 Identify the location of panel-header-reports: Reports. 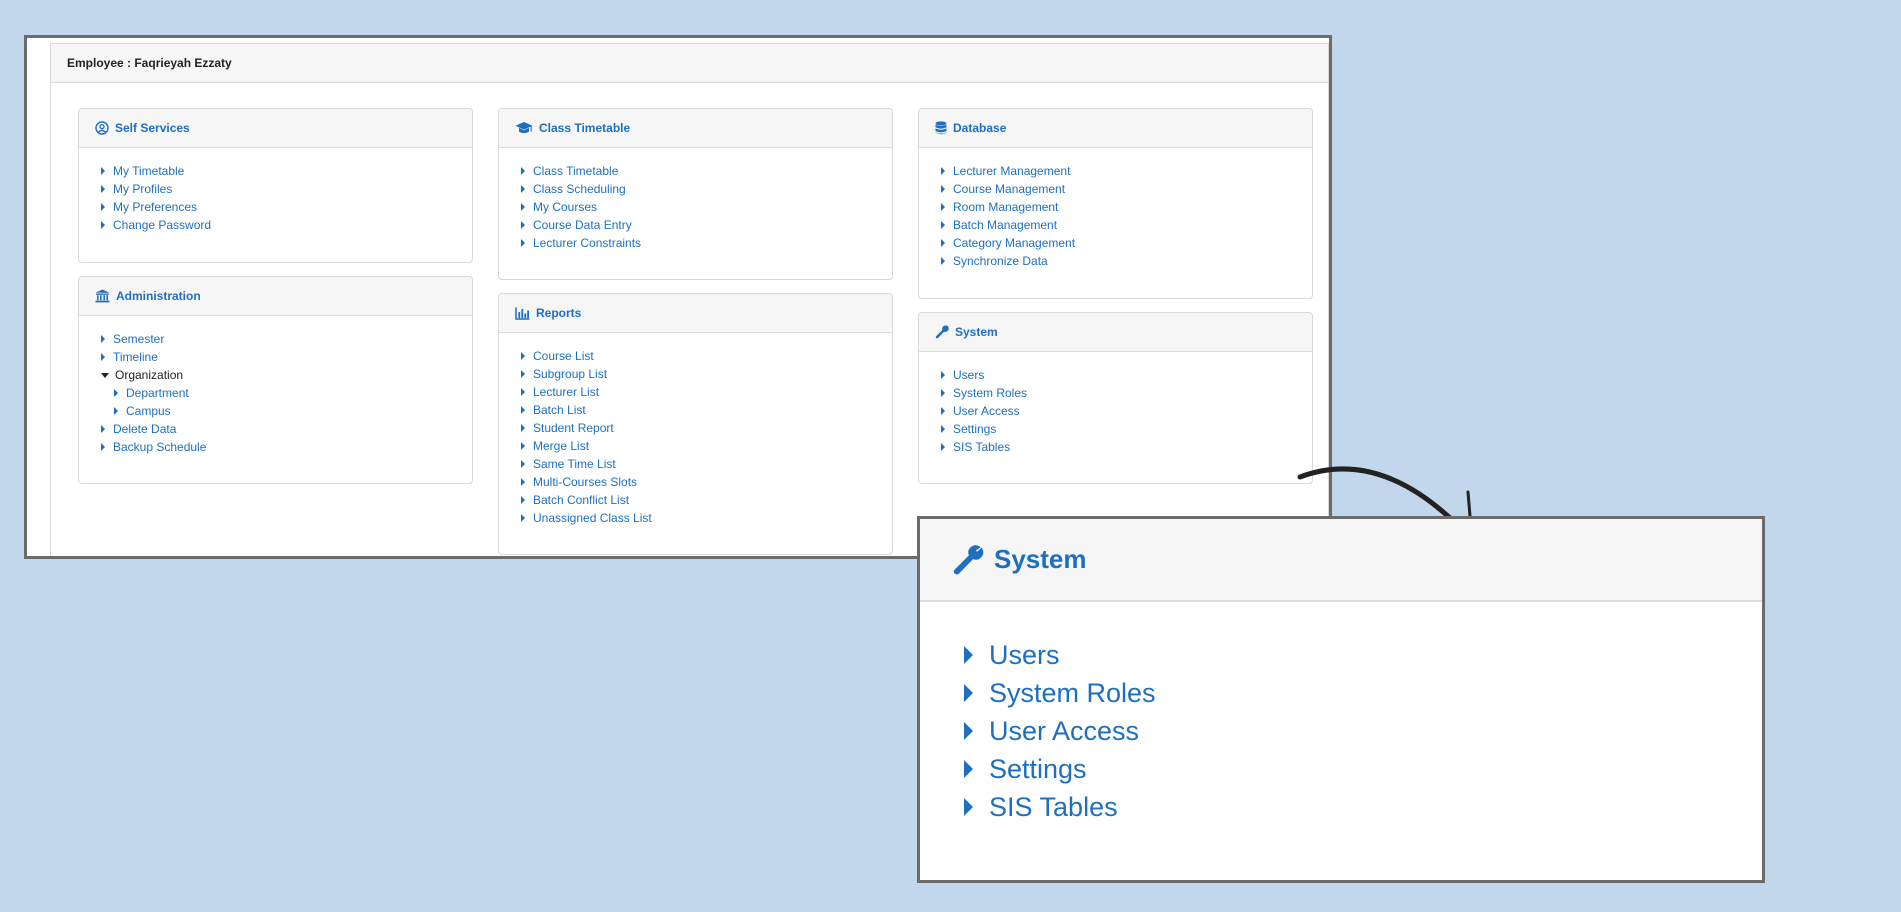
(695, 313).